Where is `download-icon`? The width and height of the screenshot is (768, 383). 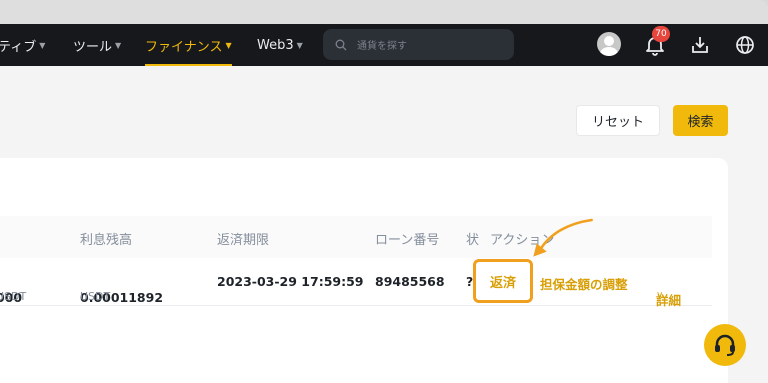
download-icon is located at coordinates (700, 45).